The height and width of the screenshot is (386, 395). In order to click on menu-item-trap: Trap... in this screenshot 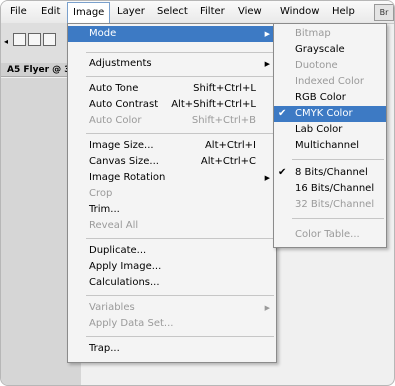, I will do `click(172, 349)`.